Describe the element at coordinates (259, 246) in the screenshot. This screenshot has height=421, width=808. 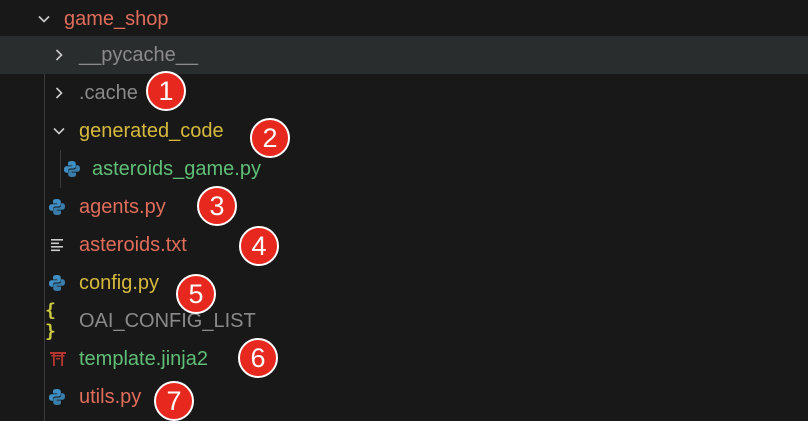
I see `annotation-badge: 4` at that location.